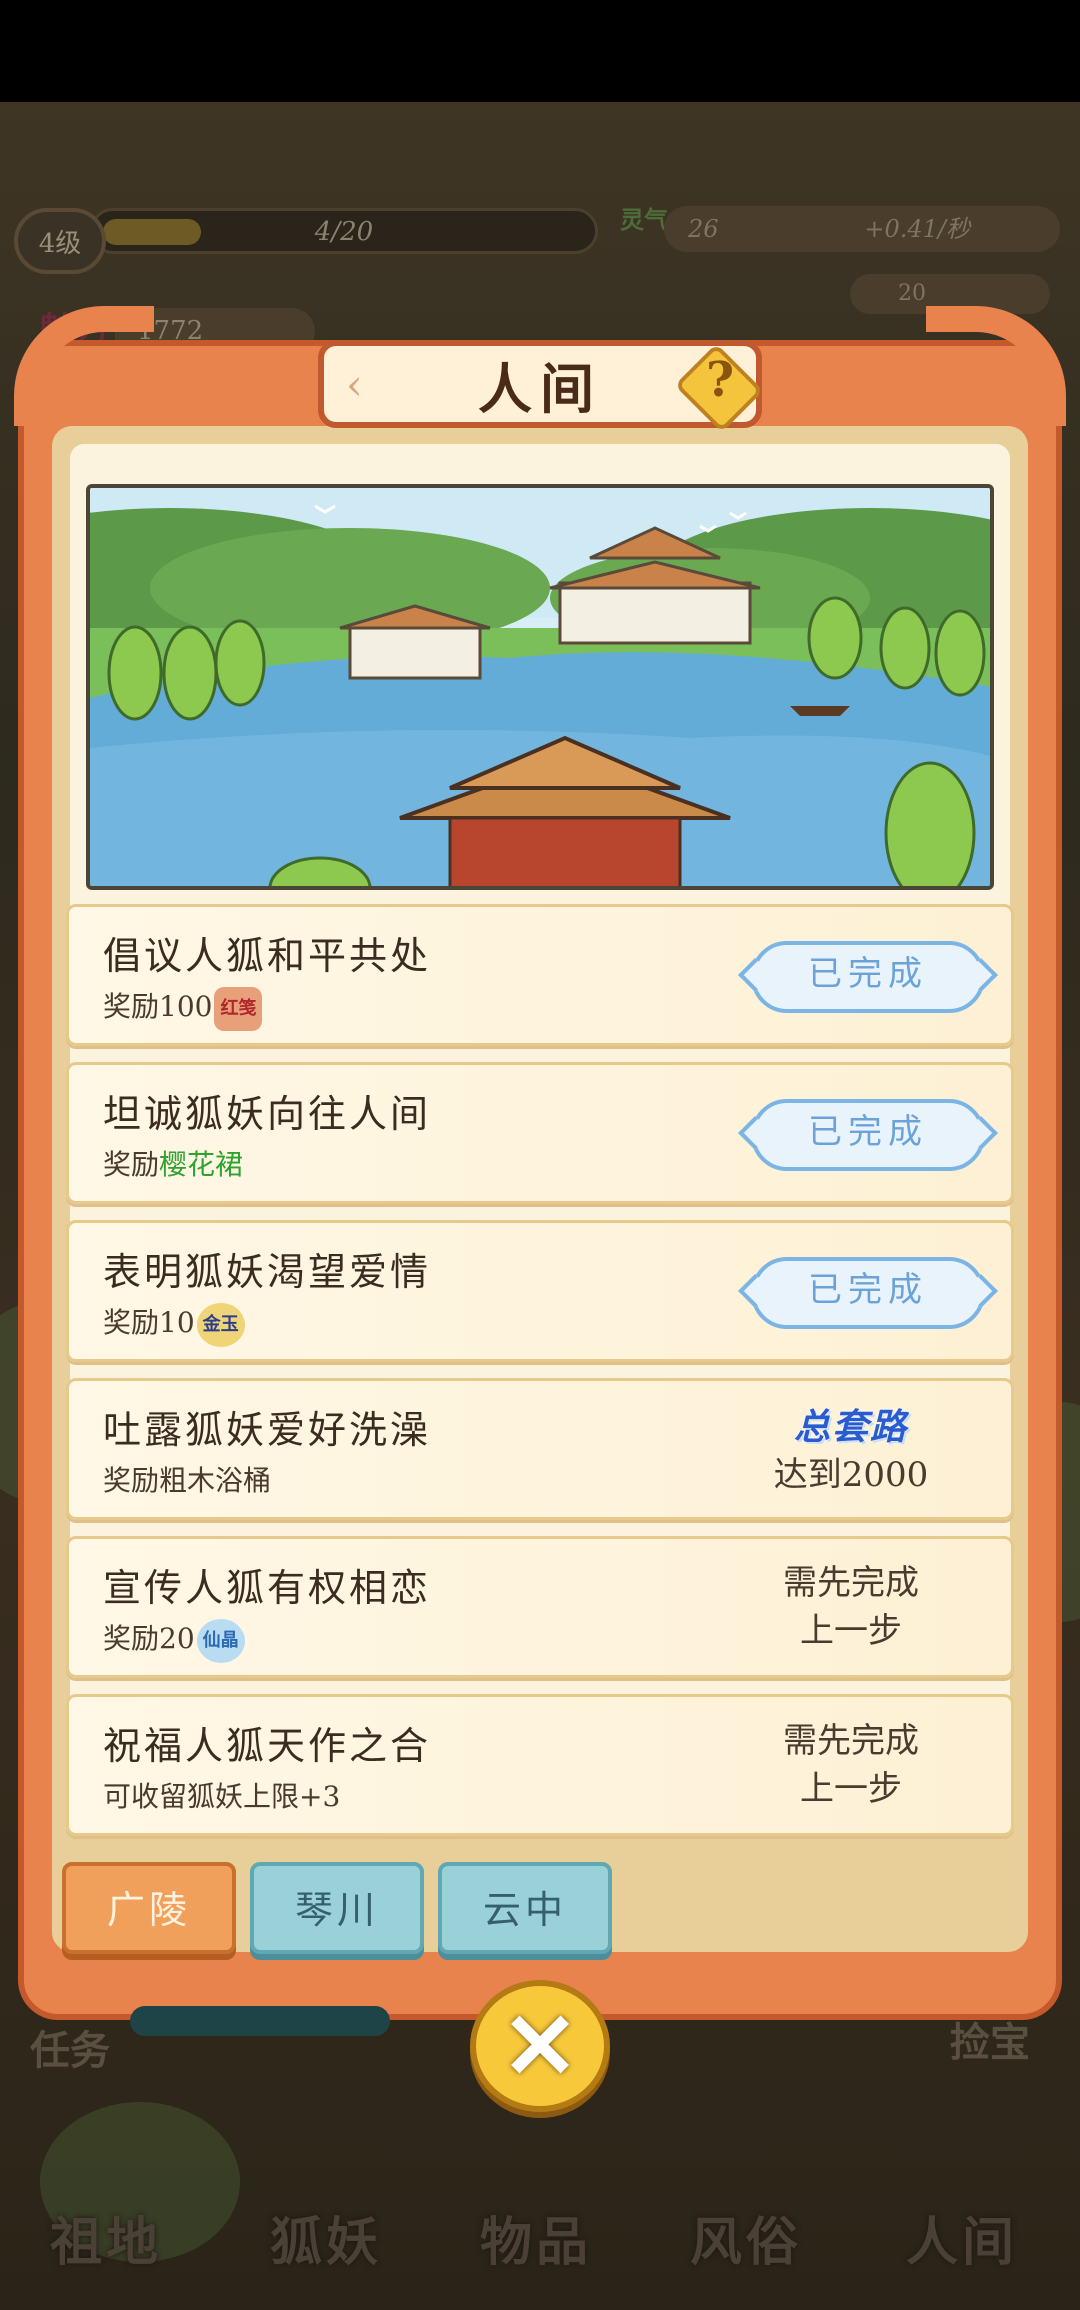 The width and height of the screenshot is (1080, 2310). Describe the element at coordinates (131, 1164) in the screenshot. I see `reward-text: 奖励` at that location.